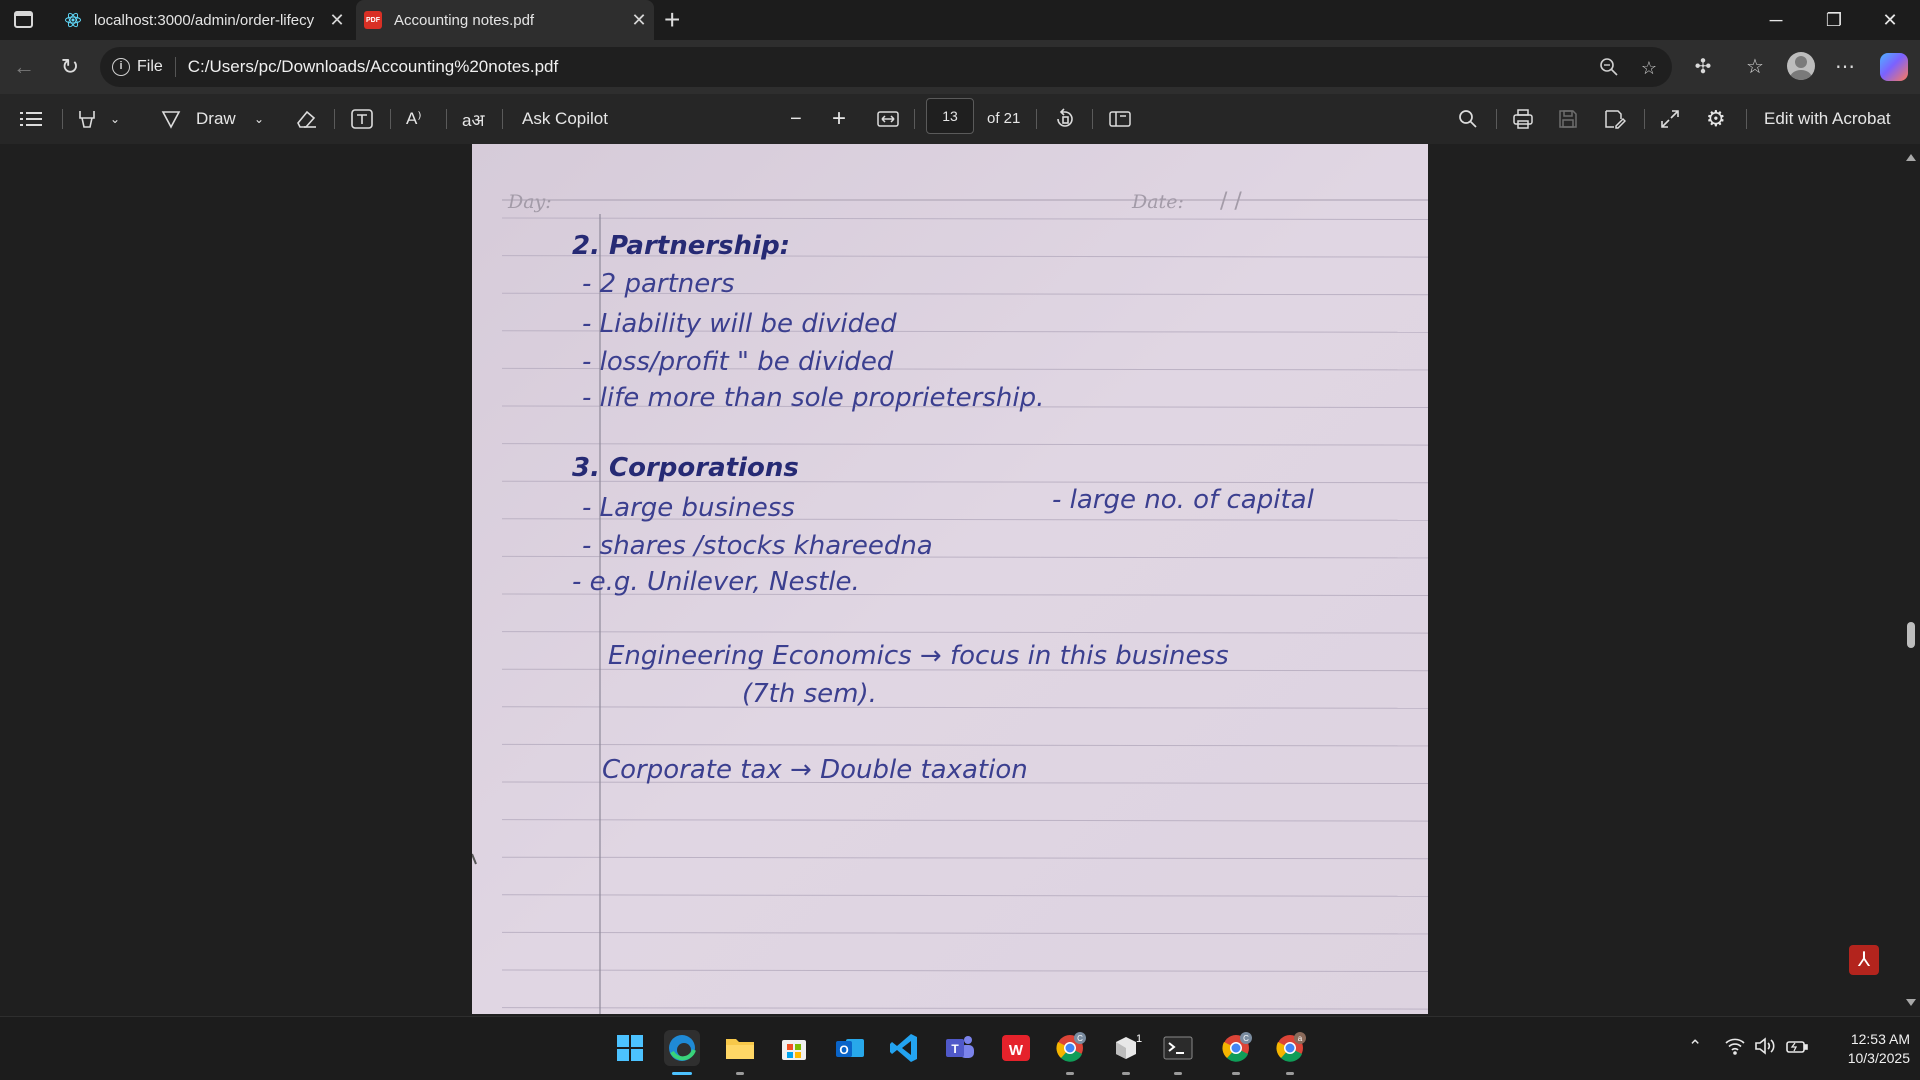  Describe the element at coordinates (1290, 1048) in the screenshot. I see `chrome-icon: a` at that location.